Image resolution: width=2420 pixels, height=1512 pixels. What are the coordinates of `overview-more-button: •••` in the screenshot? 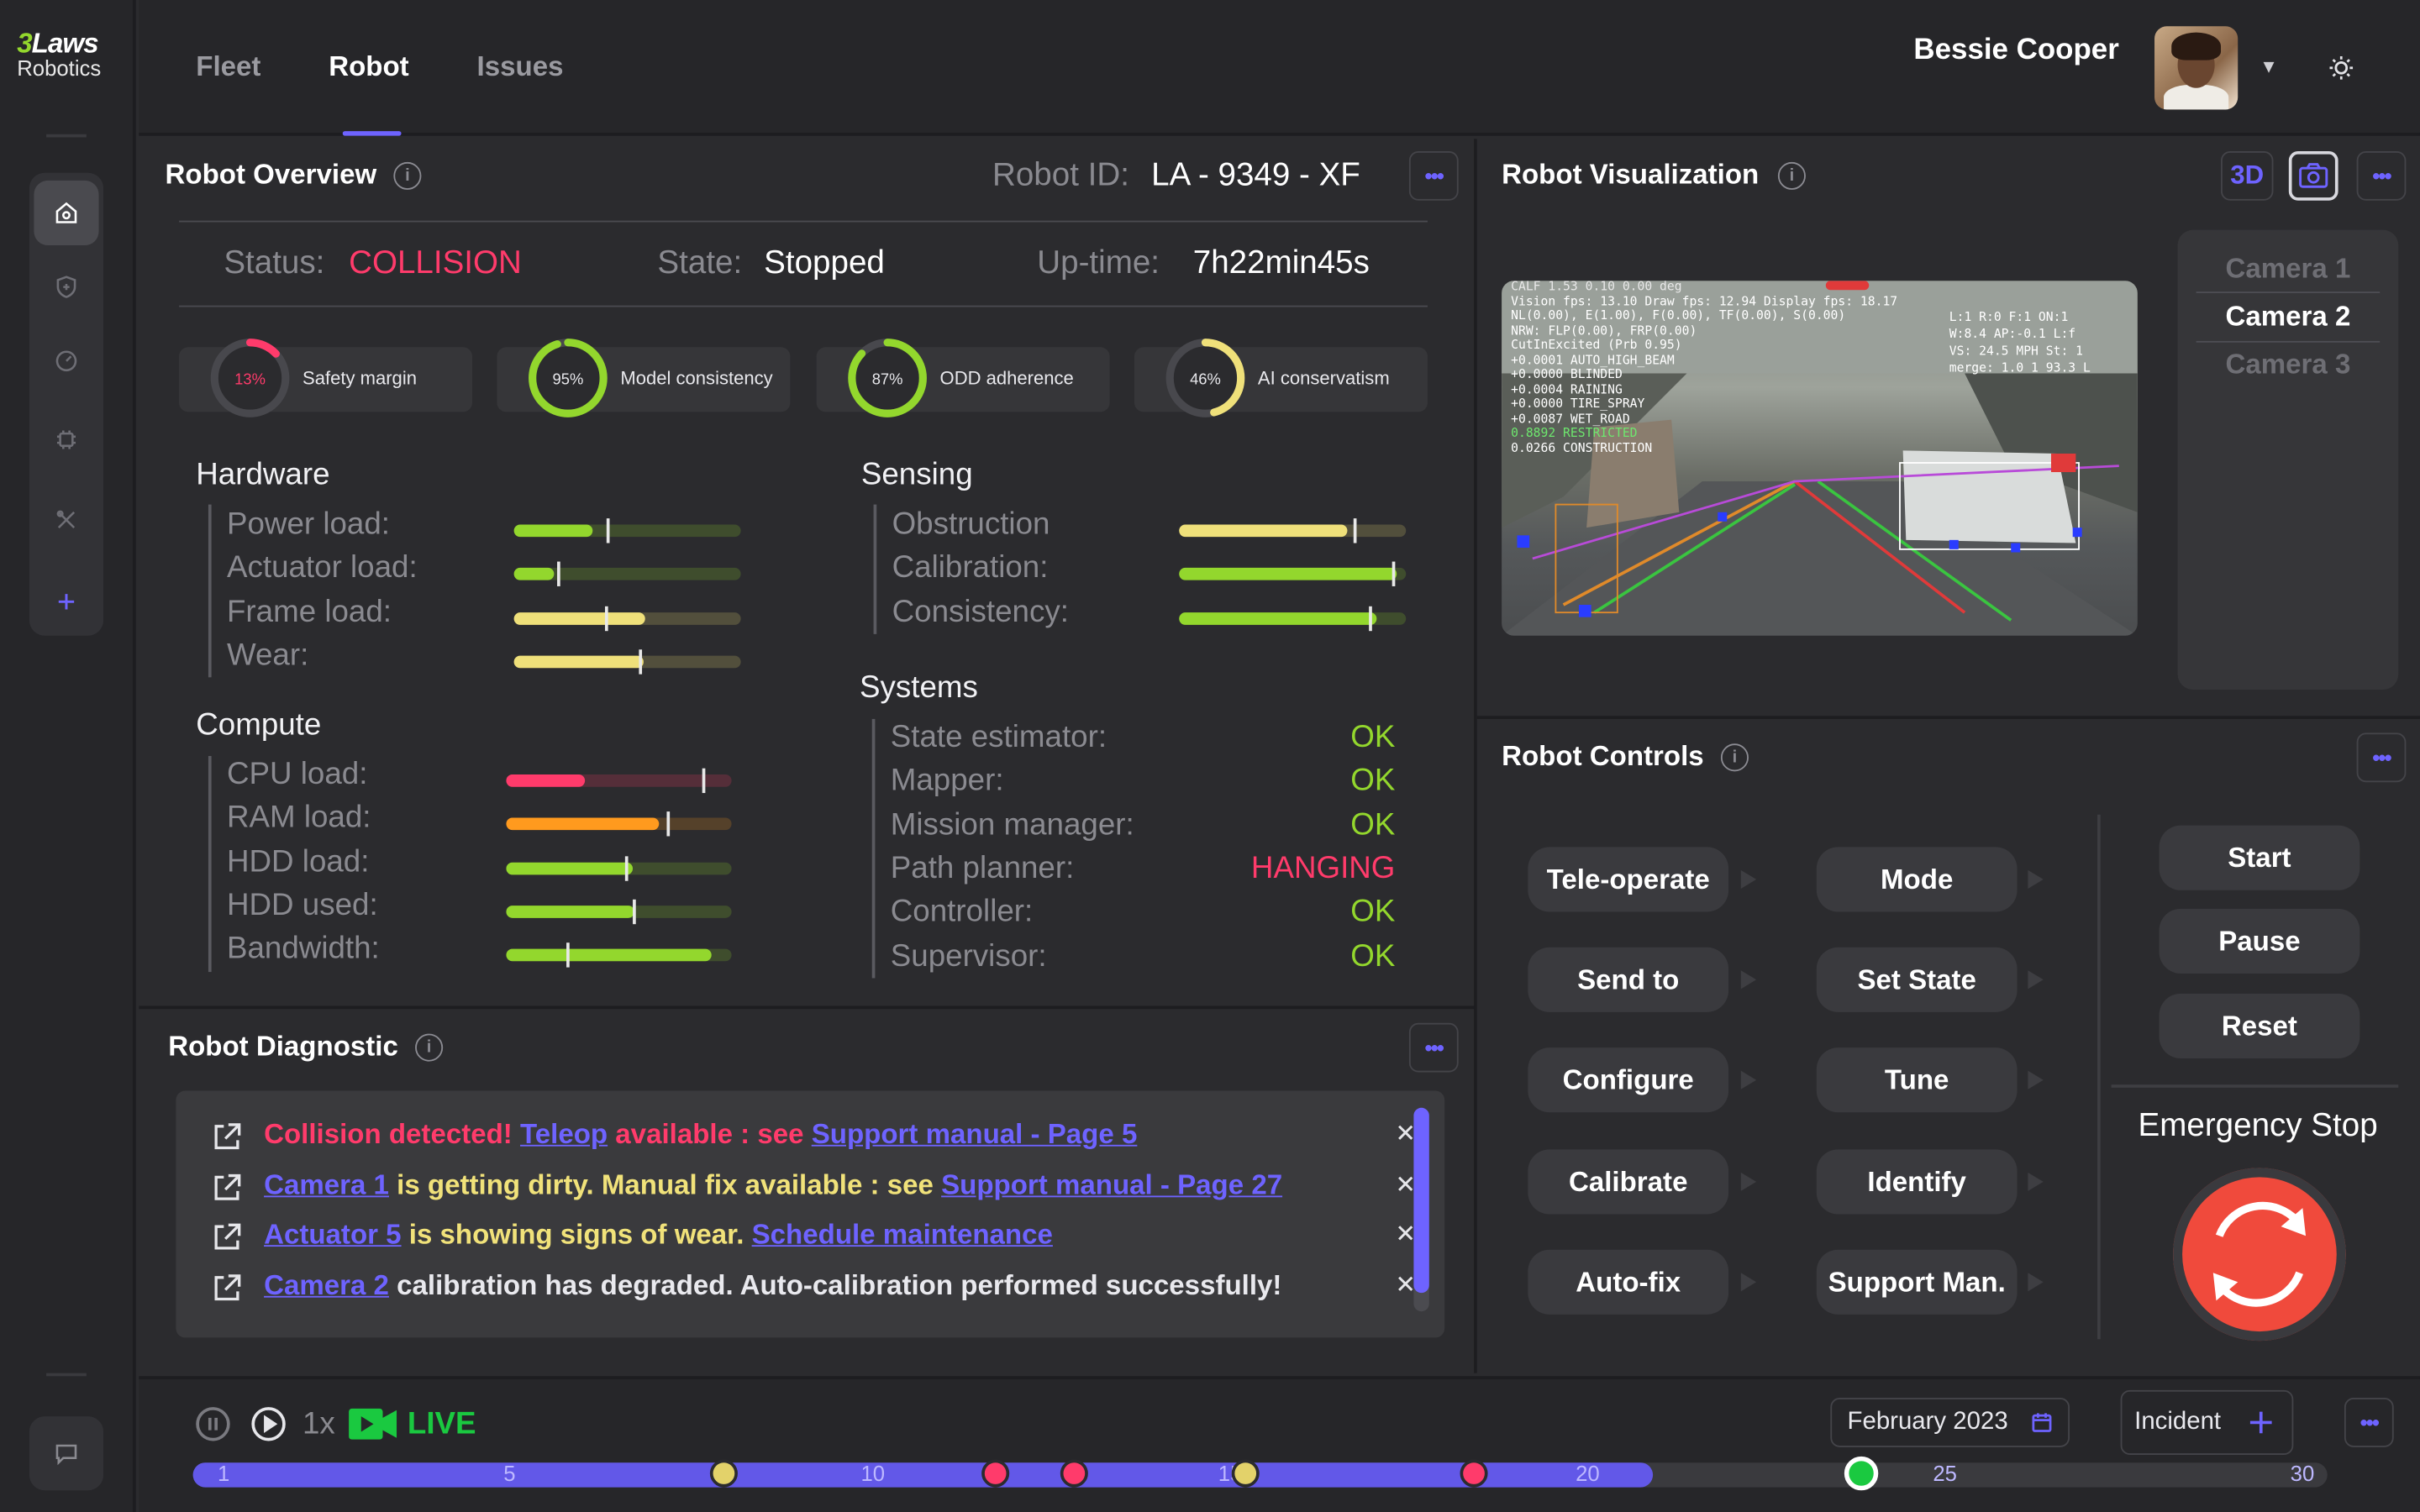 It's located at (1434, 175).